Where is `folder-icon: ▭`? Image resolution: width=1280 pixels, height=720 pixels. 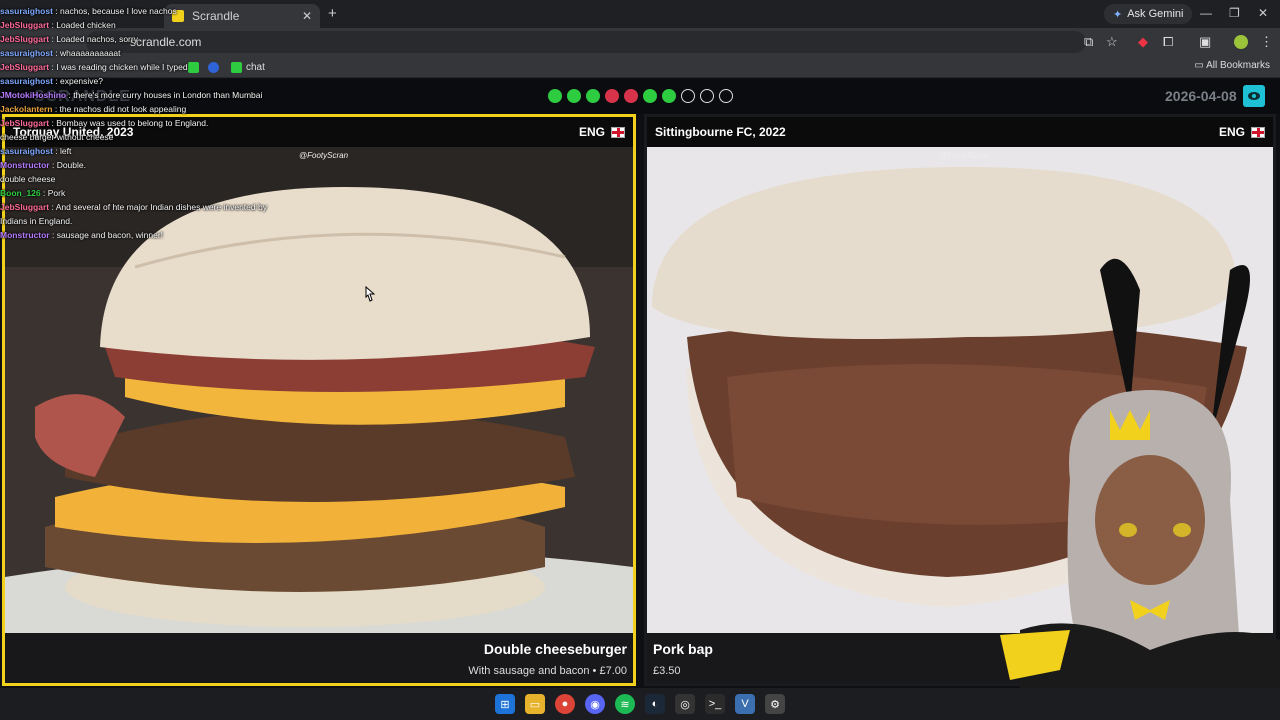
folder-icon: ▭ is located at coordinates (1199, 65).